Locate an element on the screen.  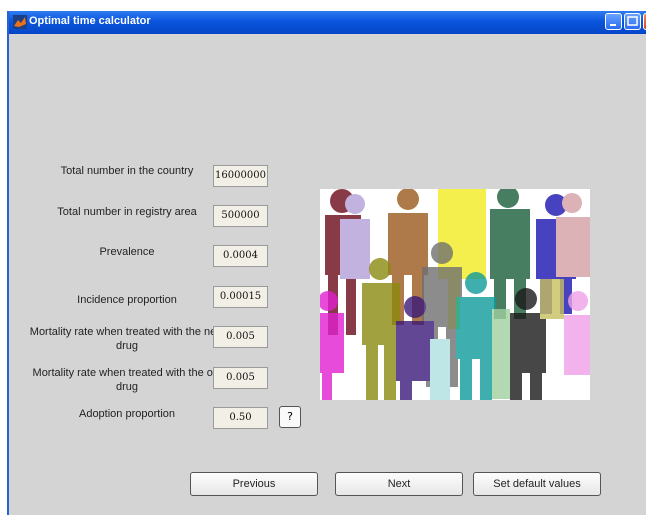
adoption-field: 0.50 is located at coordinates (240, 418).